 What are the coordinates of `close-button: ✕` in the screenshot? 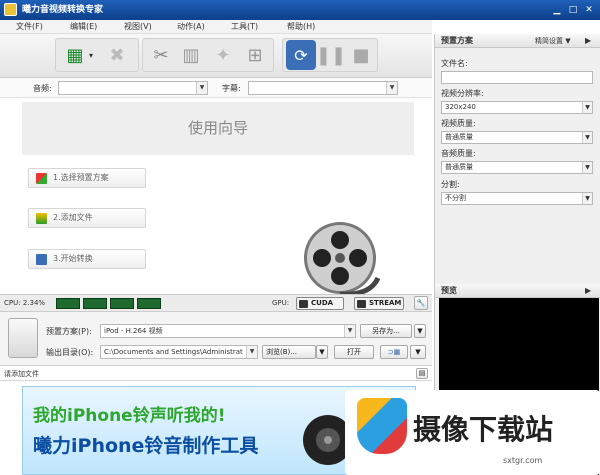 It's located at (589, 10).